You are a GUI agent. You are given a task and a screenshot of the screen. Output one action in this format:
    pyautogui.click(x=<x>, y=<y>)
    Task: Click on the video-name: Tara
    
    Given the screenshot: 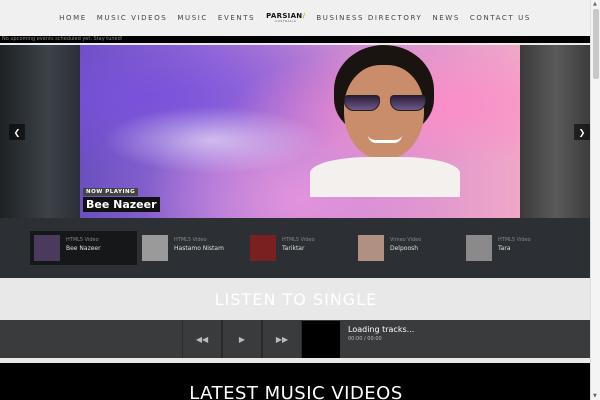 What is the action you would take?
    pyautogui.click(x=504, y=248)
    